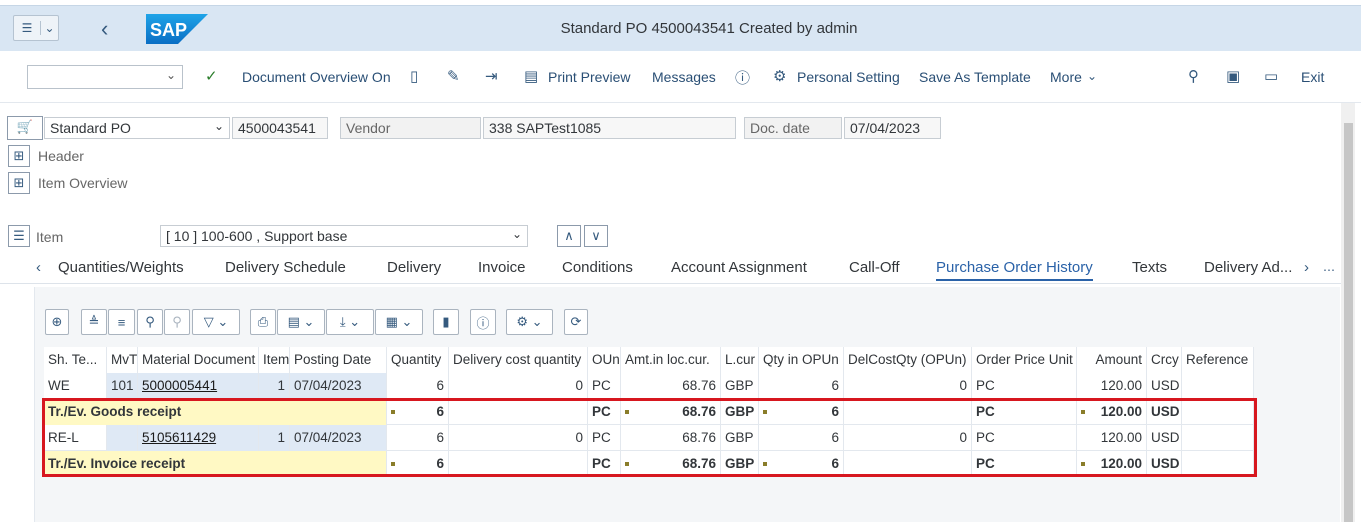 The height and width of the screenshot is (522, 1361). What do you see at coordinates (338, 438) in the screenshot?
I see `cell-posting-date: 07/04/2023` at bounding box center [338, 438].